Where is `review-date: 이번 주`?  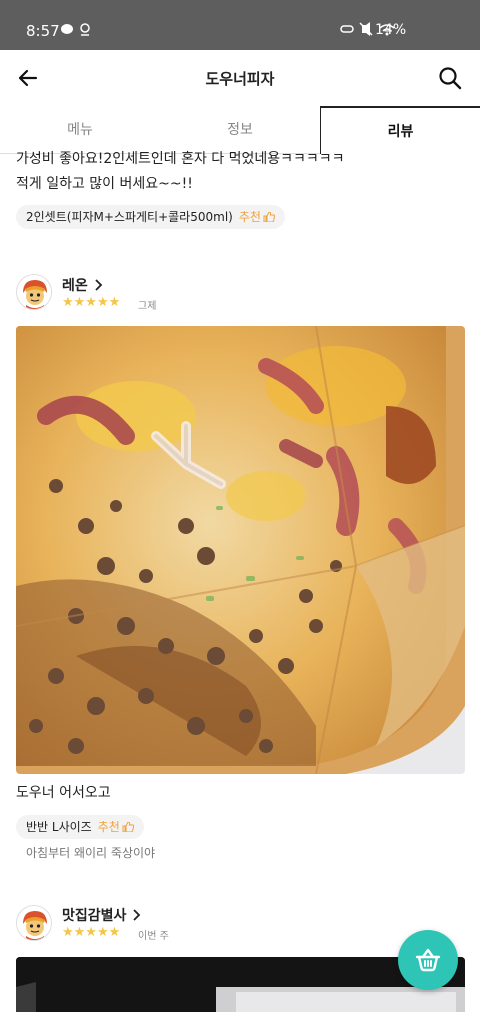
review-date: 이번 주 is located at coordinates (153, 936).